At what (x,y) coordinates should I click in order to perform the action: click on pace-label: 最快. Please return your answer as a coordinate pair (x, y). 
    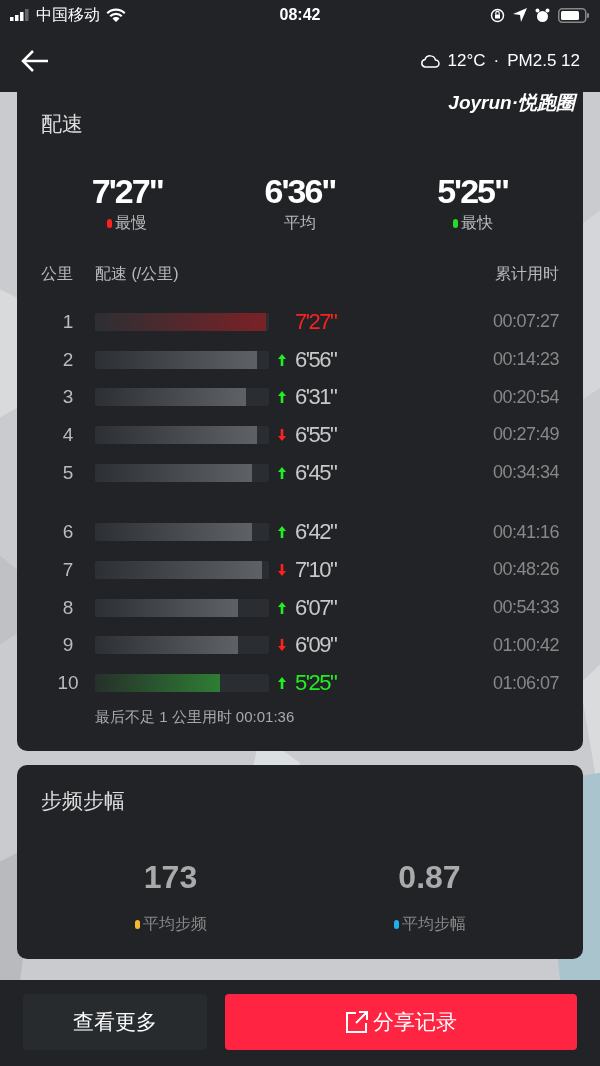
    Looking at the image, I should click on (476, 223).